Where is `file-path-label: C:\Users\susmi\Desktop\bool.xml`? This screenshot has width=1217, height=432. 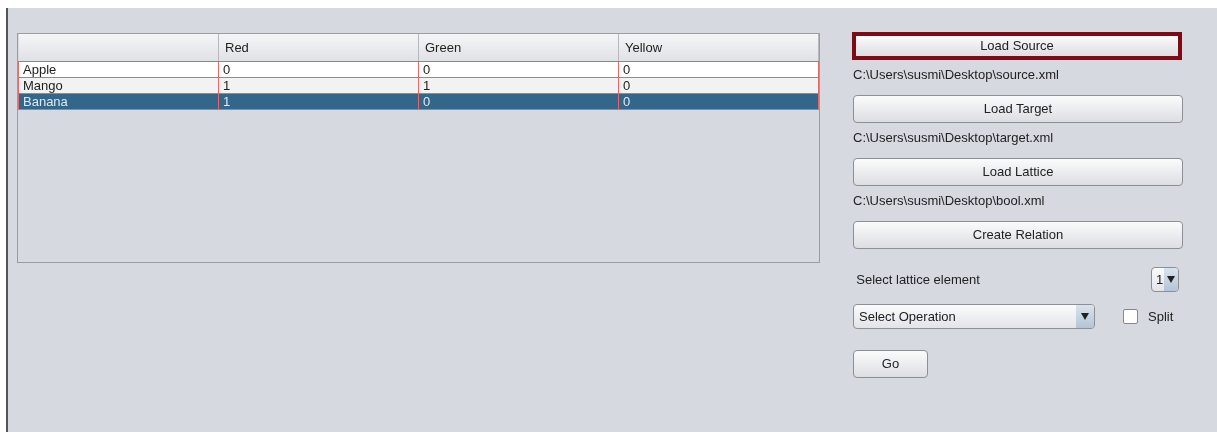
file-path-label: C:\Users\susmi\Desktop\bool.xml is located at coordinates (949, 201).